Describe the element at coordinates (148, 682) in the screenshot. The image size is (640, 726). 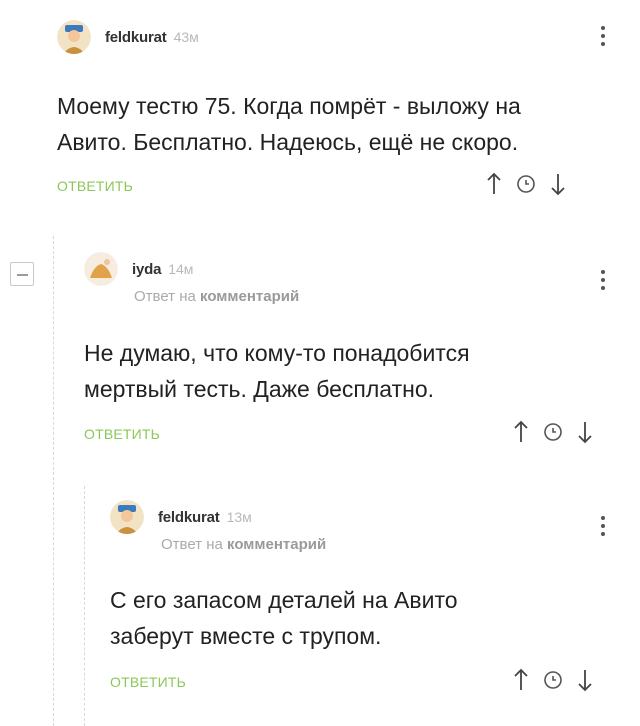
I see `reply-button: ОТВЕТИТЬ` at that location.